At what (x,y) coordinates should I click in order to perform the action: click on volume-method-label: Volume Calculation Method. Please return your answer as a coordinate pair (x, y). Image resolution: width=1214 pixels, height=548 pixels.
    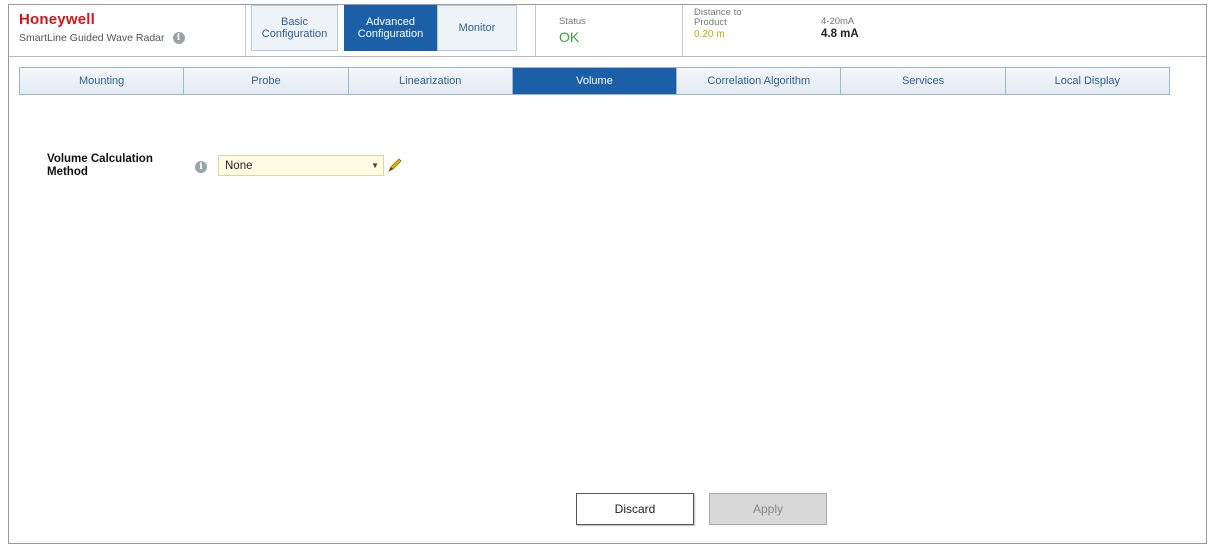
    Looking at the image, I should click on (100, 165).